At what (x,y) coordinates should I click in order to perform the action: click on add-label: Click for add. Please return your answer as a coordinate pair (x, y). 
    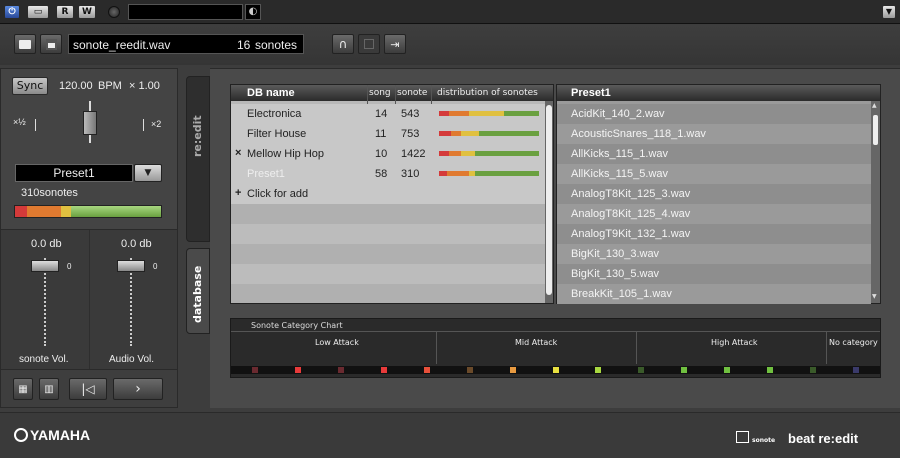
    Looking at the image, I should click on (278, 194).